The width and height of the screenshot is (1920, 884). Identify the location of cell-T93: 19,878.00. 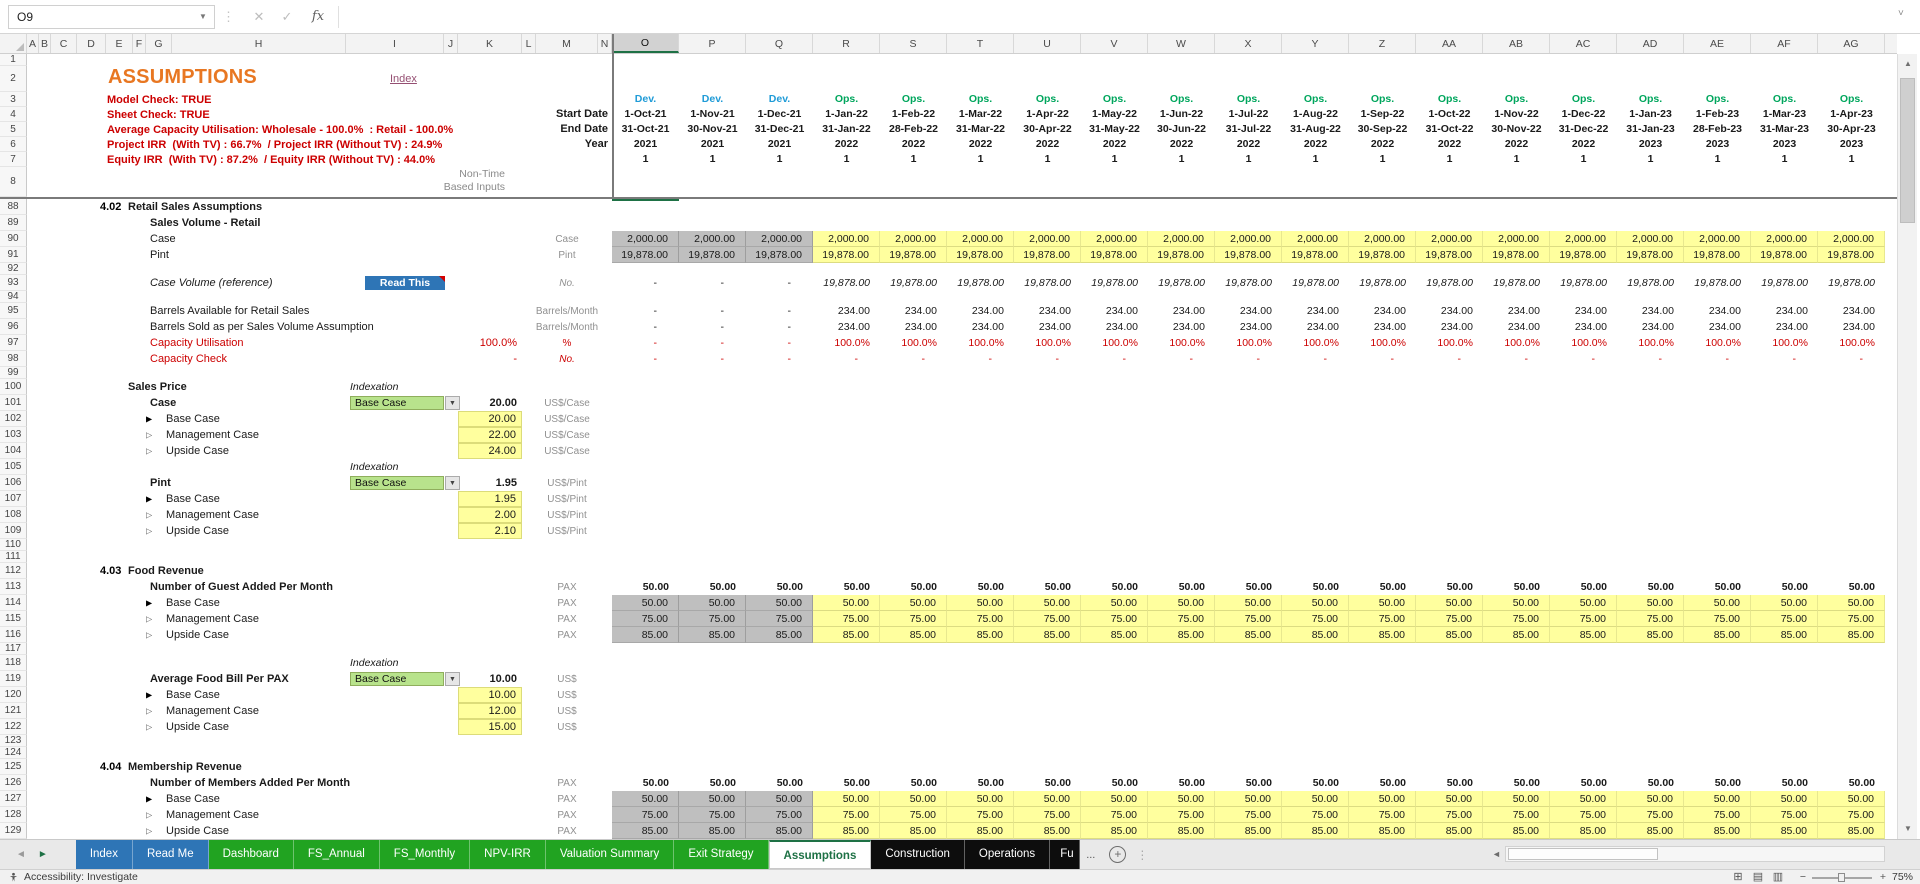
(980, 283).